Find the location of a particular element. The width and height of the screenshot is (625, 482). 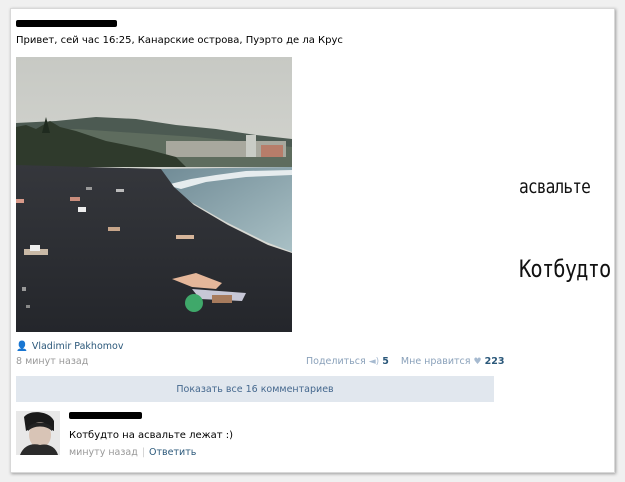

redacted-author-name is located at coordinates (66, 23).